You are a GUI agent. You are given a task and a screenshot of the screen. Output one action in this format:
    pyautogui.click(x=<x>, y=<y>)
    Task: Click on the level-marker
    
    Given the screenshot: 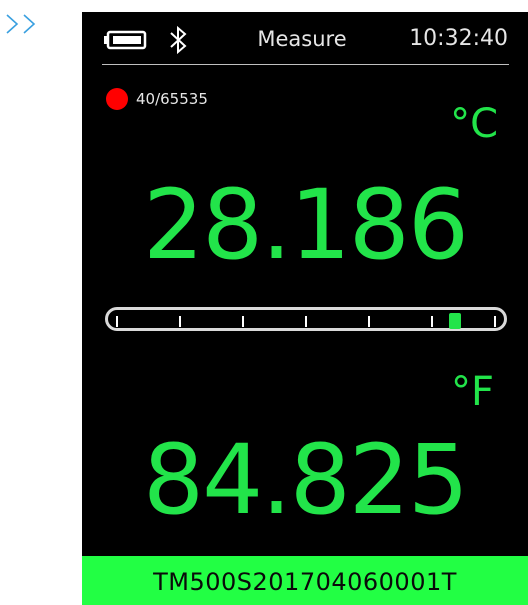 What is the action you would take?
    pyautogui.click(x=454, y=321)
    